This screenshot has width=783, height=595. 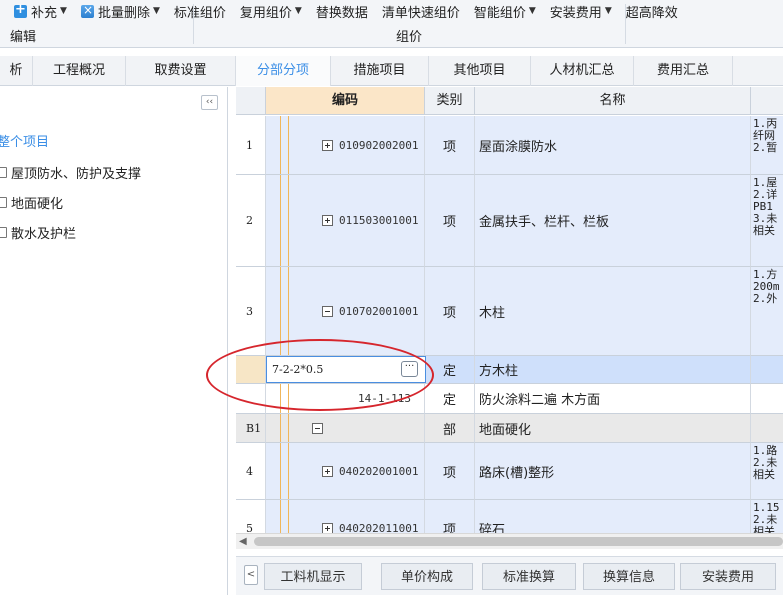 What do you see at coordinates (251, 516) in the screenshot?
I see `row-number: 5` at bounding box center [251, 516].